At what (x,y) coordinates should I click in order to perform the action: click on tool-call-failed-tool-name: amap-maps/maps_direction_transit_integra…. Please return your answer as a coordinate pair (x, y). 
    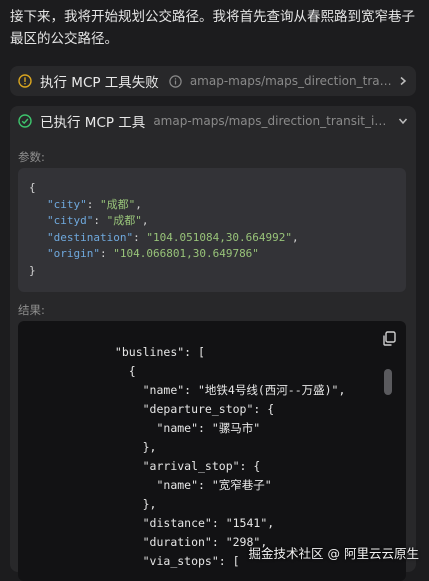
    Looking at the image, I should click on (290, 81).